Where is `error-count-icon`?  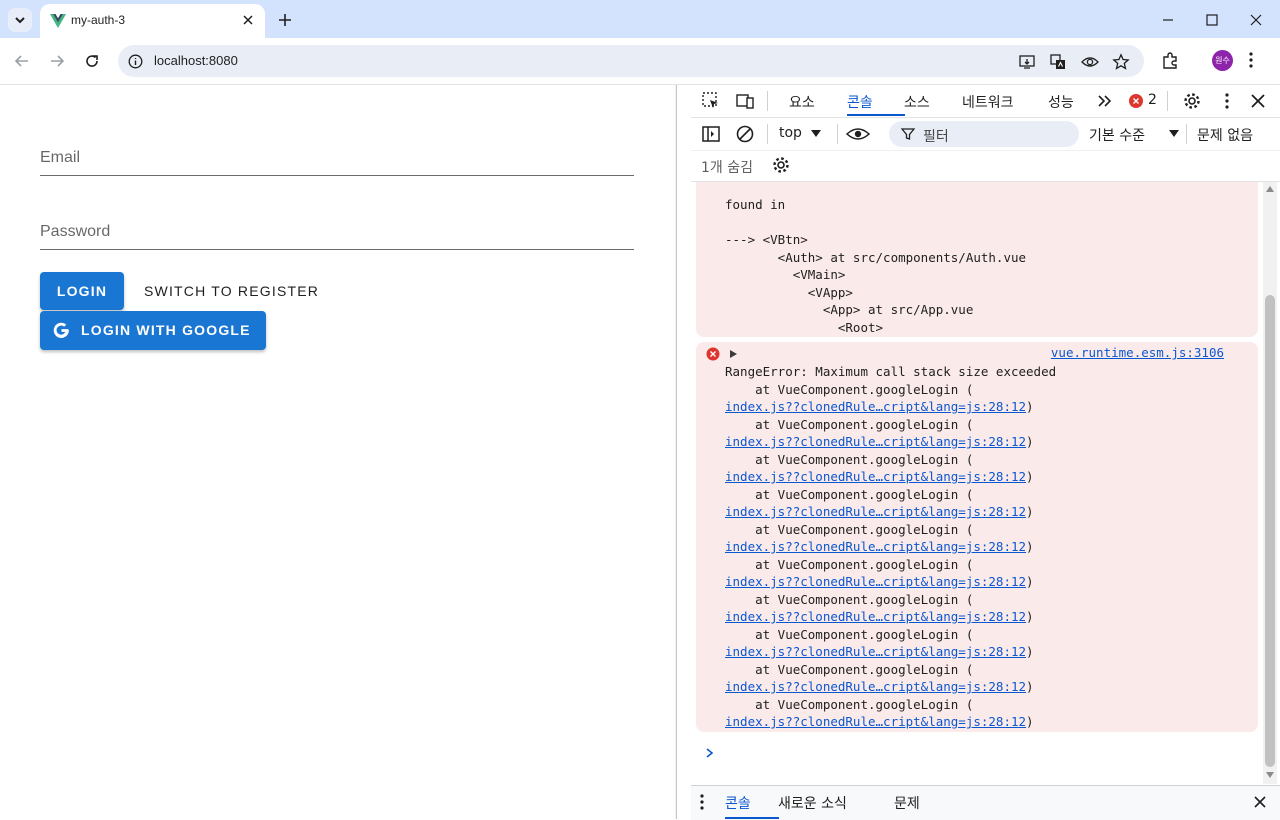 error-count-icon is located at coordinates (1136, 101).